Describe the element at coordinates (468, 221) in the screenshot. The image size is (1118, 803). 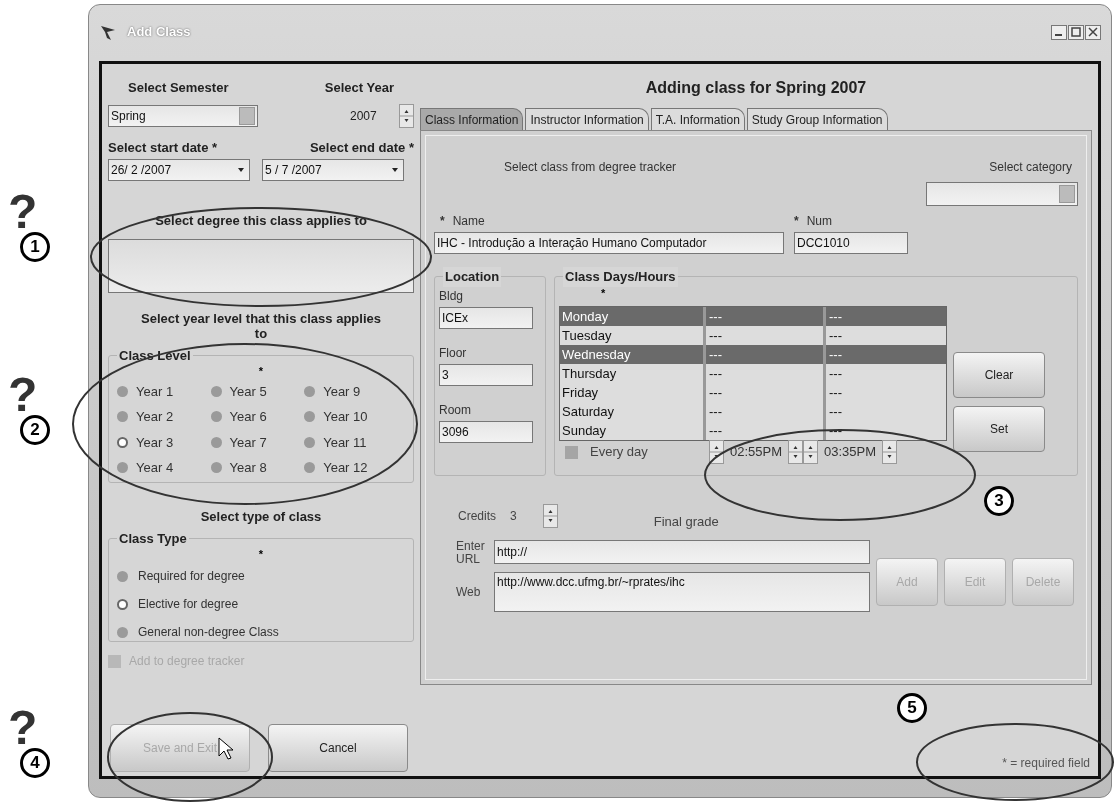
I see `name-label: Name` at that location.